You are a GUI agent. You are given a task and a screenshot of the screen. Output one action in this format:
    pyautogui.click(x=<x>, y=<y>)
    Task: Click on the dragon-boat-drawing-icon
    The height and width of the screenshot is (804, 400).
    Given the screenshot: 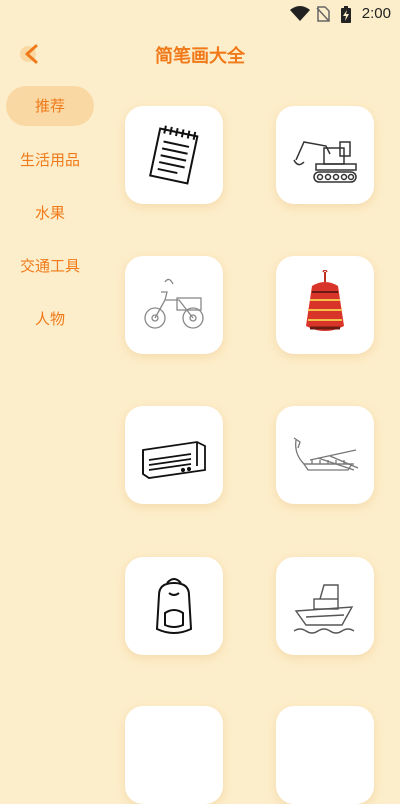 What is the action you would take?
    pyautogui.click(x=326, y=454)
    